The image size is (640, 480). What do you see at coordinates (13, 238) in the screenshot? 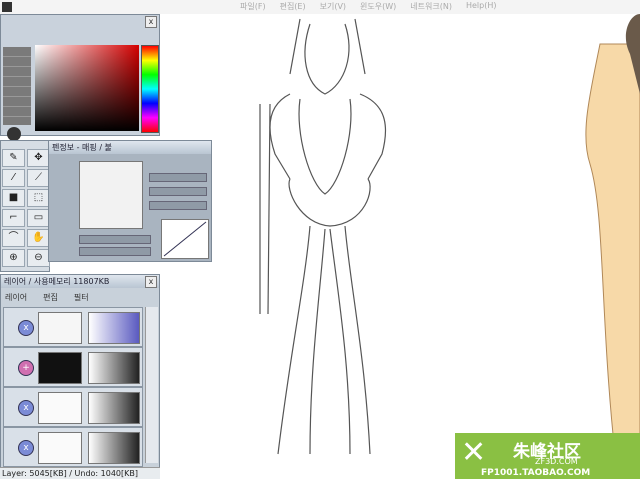
I see `curve-tool-icon: ⌒` at bounding box center [13, 238].